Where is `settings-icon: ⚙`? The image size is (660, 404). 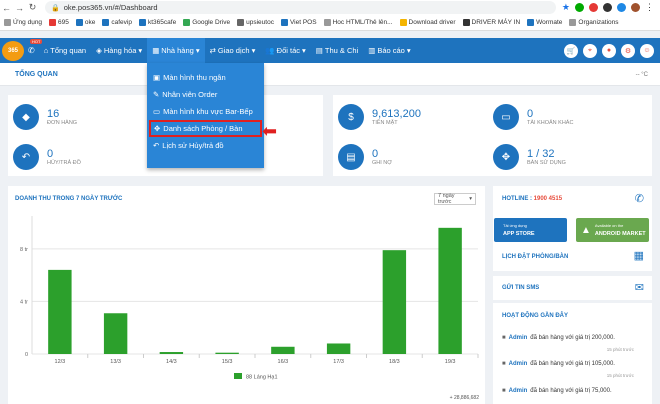 settings-icon: ⚙ is located at coordinates (628, 50).